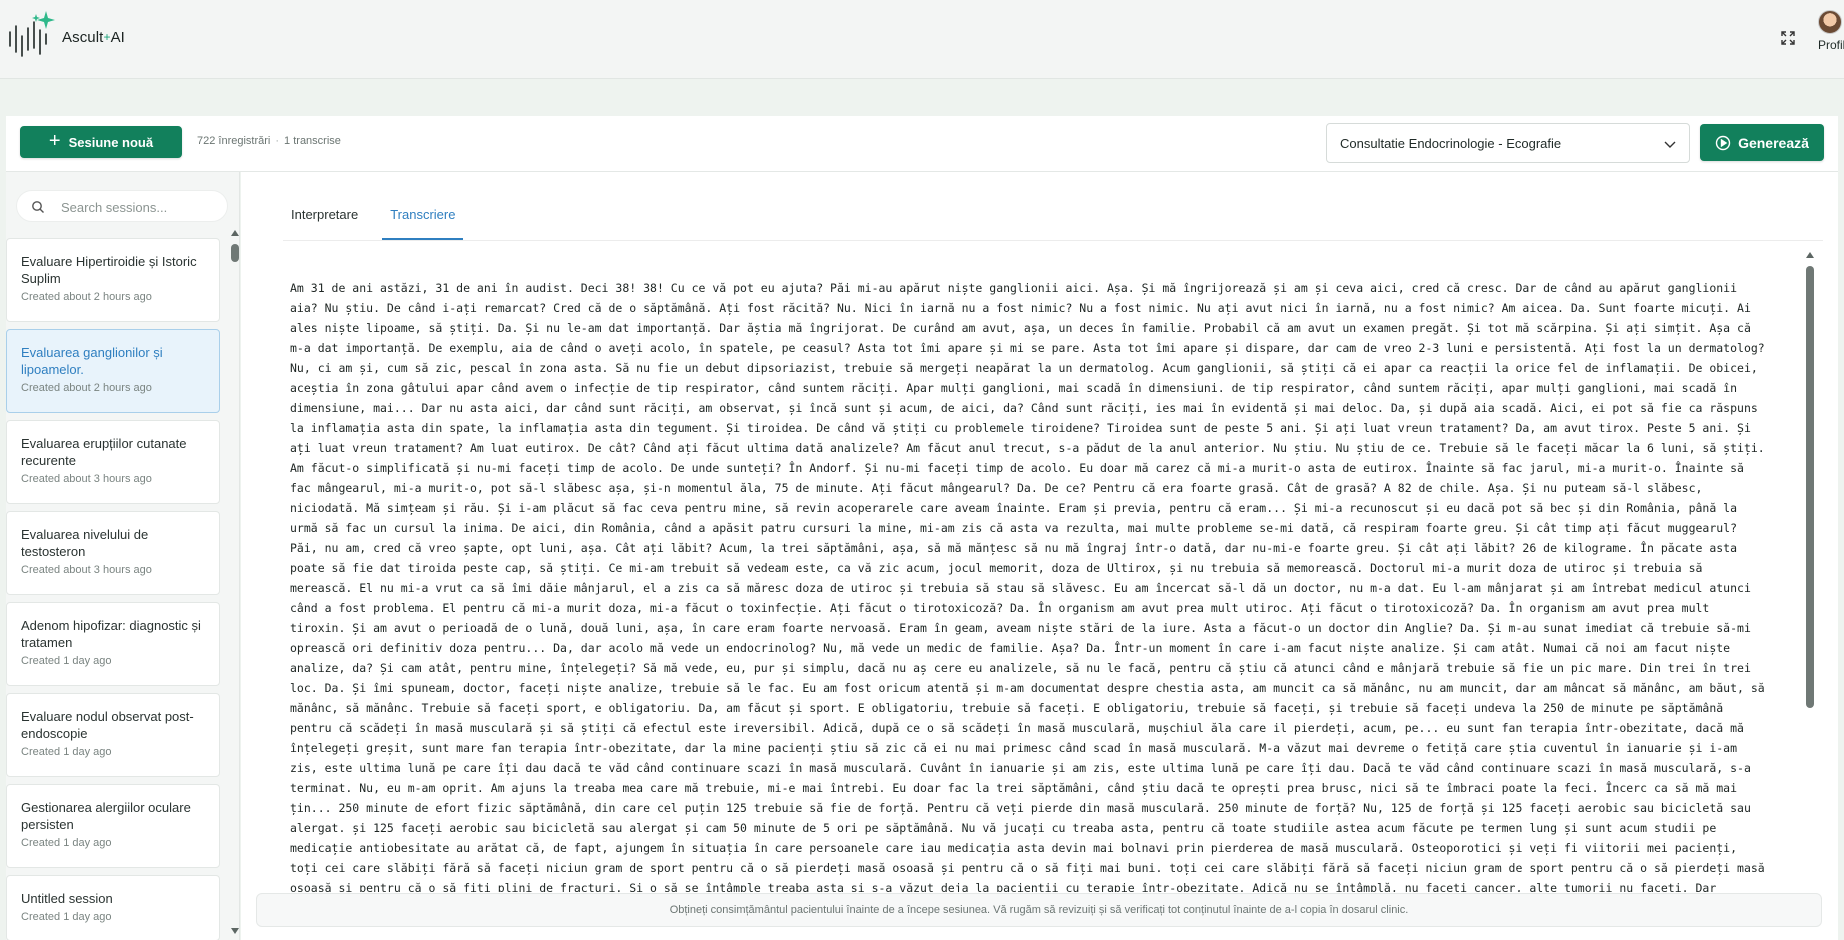 The height and width of the screenshot is (940, 1844). Describe the element at coordinates (85, 543) in the screenshot. I see `session-title: Evaluarea nivelului de testosteron` at that location.